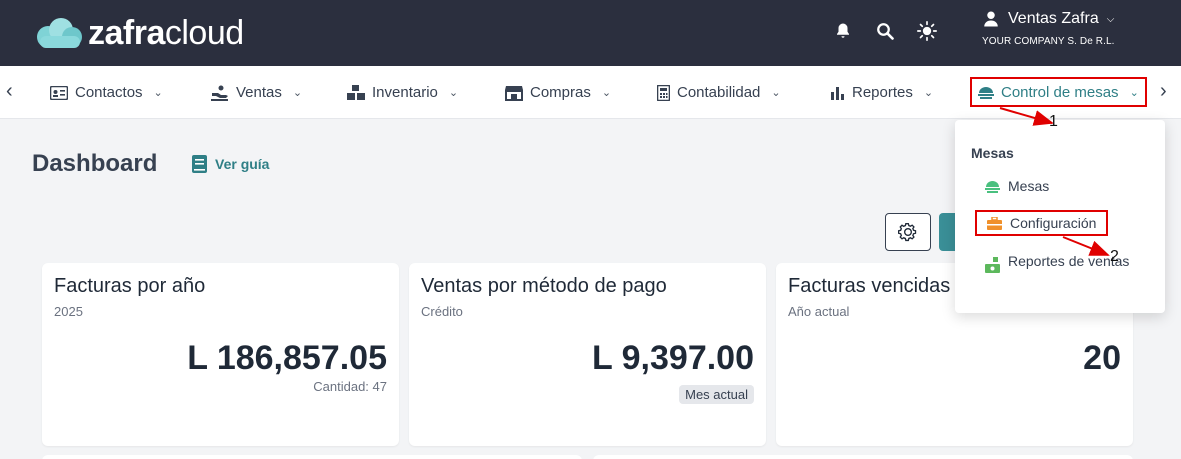 The image size is (1181, 459). What do you see at coordinates (514, 93) in the screenshot?
I see `store-icon` at bounding box center [514, 93].